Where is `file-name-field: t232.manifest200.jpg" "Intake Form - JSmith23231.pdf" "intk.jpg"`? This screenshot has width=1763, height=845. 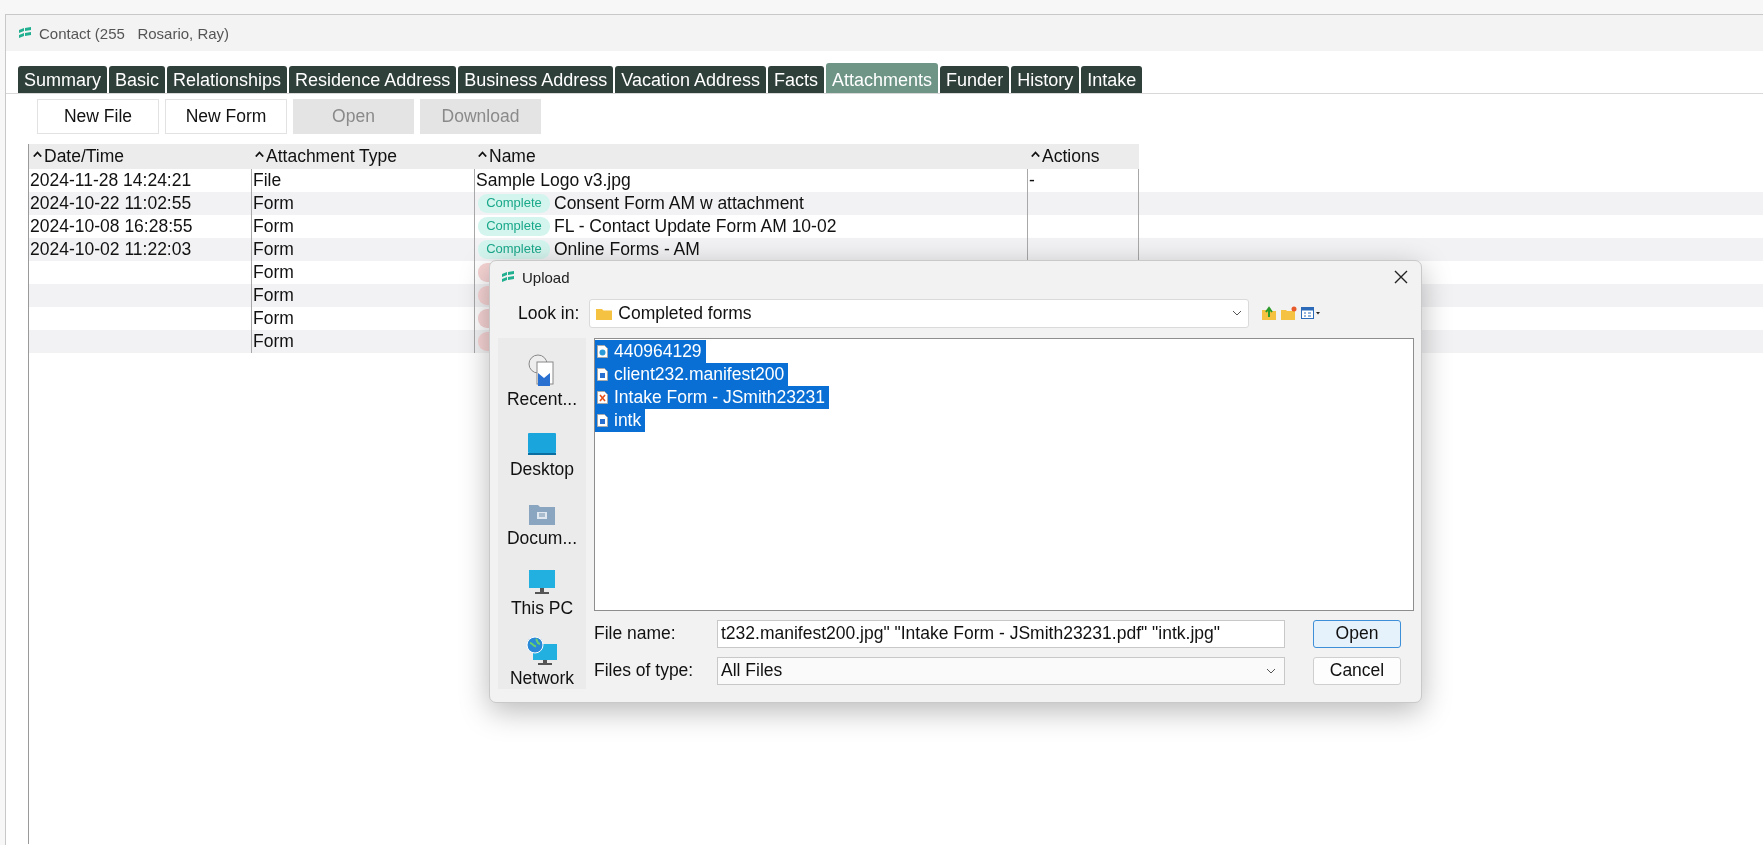 file-name-field: t232.manifest200.jpg" "Intake Form - JSmith23231.pdf" "intk.jpg" is located at coordinates (1001, 633).